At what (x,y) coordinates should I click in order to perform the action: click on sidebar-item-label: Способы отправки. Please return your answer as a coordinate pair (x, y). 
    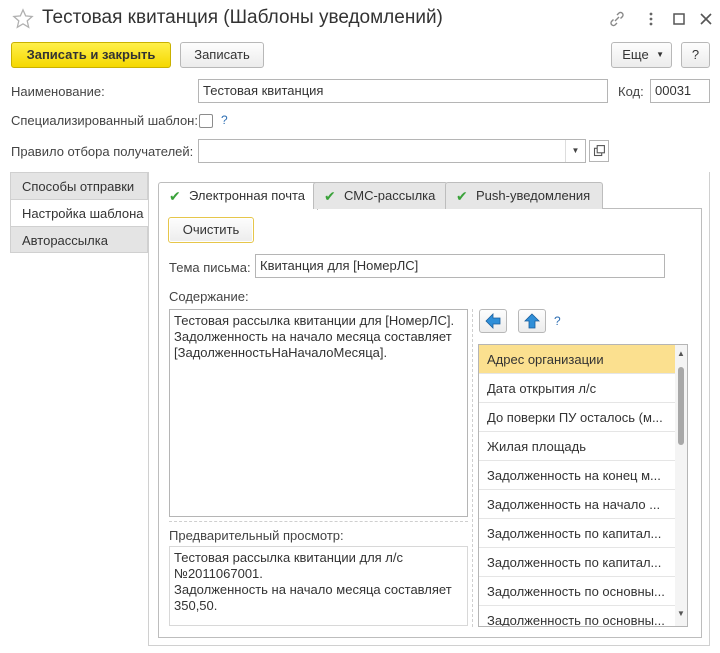
    Looking at the image, I should click on (78, 186).